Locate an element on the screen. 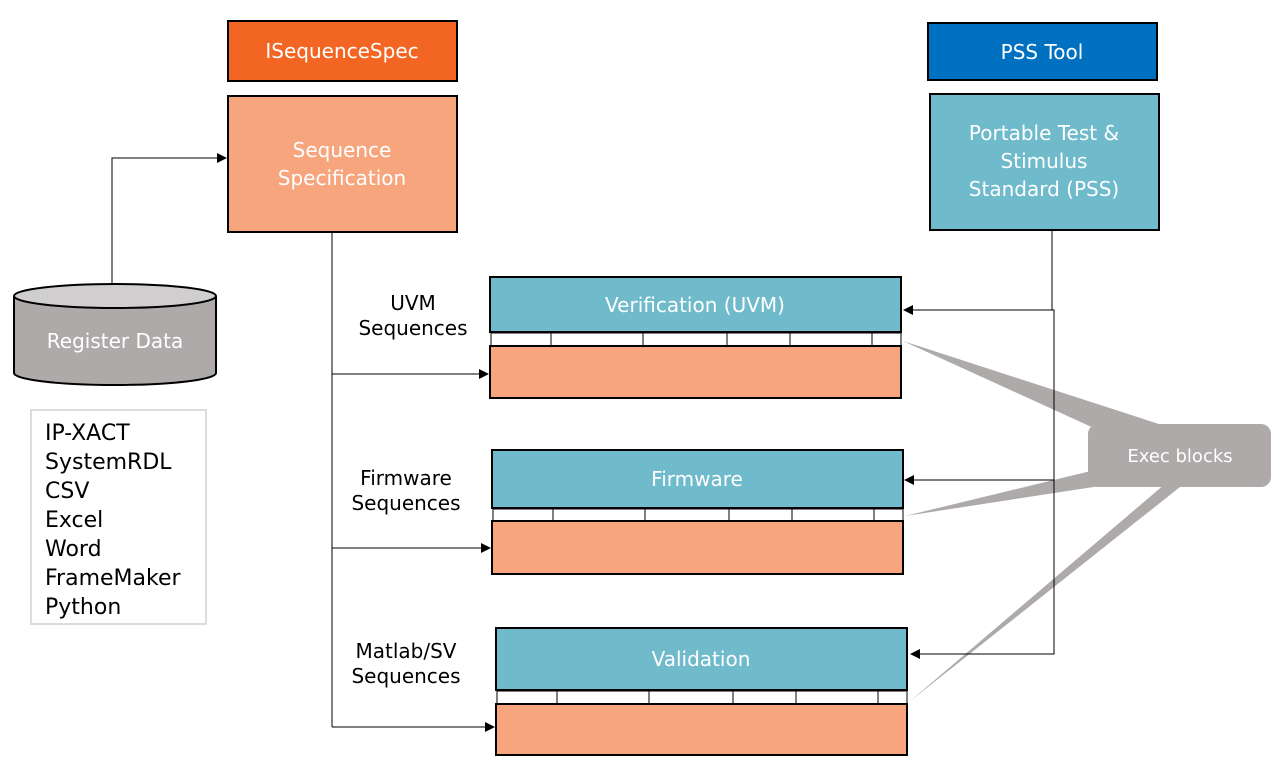  exec-blocks-label: Exec blocks is located at coordinates (1179, 456).